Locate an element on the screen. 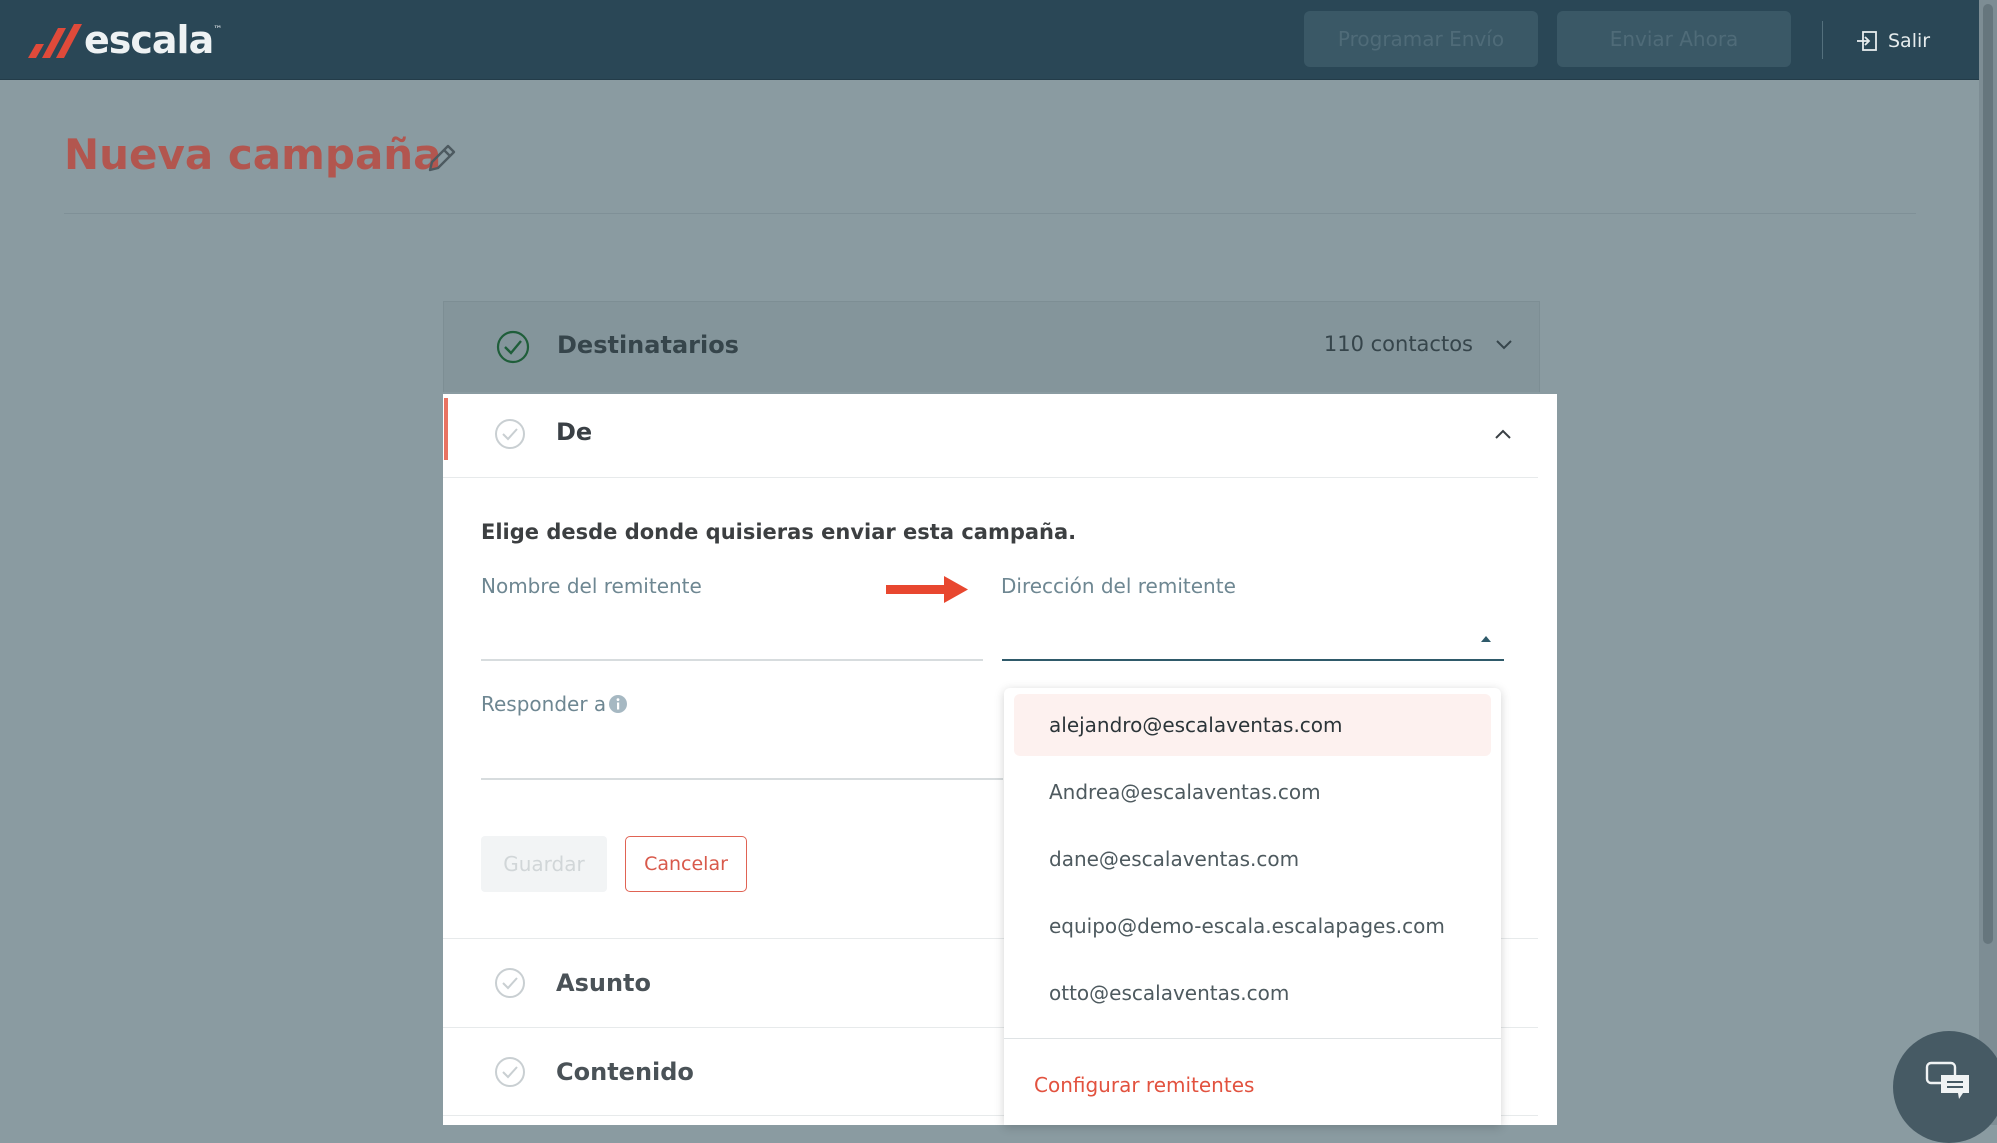 This screenshot has width=1997, height=1143. sender-name-input is located at coordinates (732, 660).